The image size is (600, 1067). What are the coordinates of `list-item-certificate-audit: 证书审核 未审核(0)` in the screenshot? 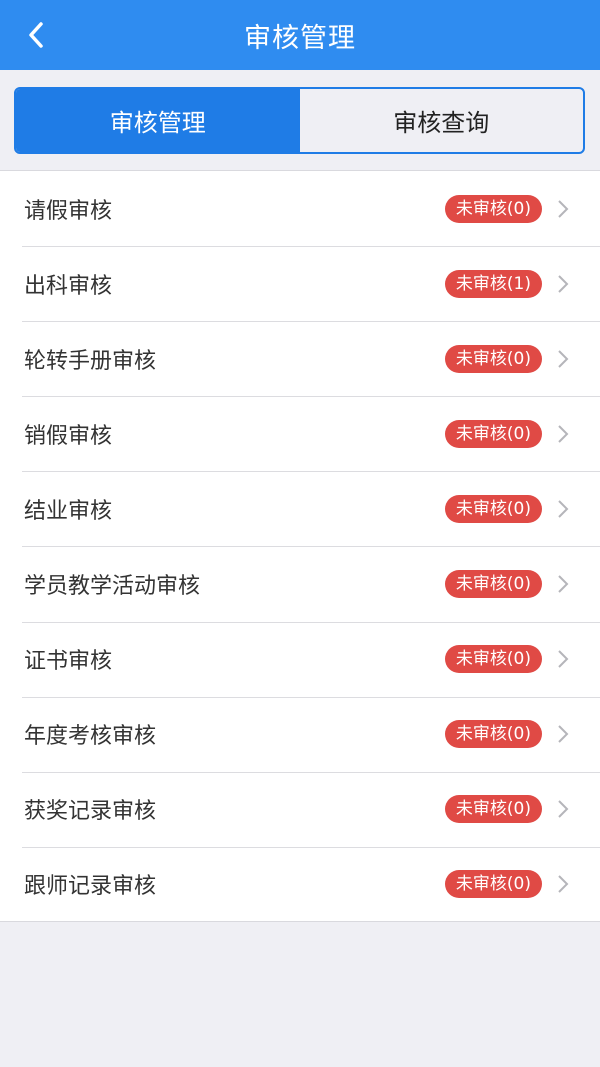 It's located at (300, 659).